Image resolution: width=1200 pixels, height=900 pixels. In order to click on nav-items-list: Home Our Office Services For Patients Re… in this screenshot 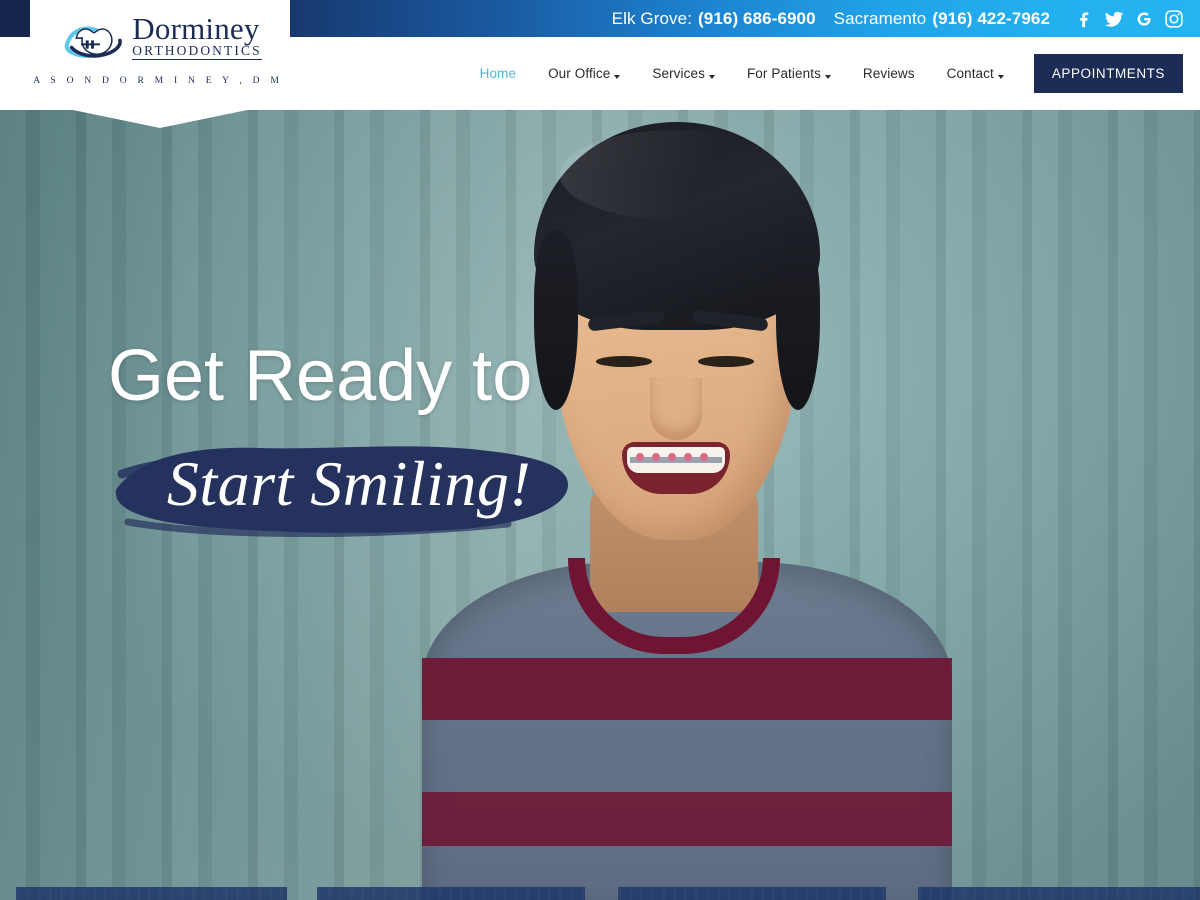, I will do `click(832, 73)`.